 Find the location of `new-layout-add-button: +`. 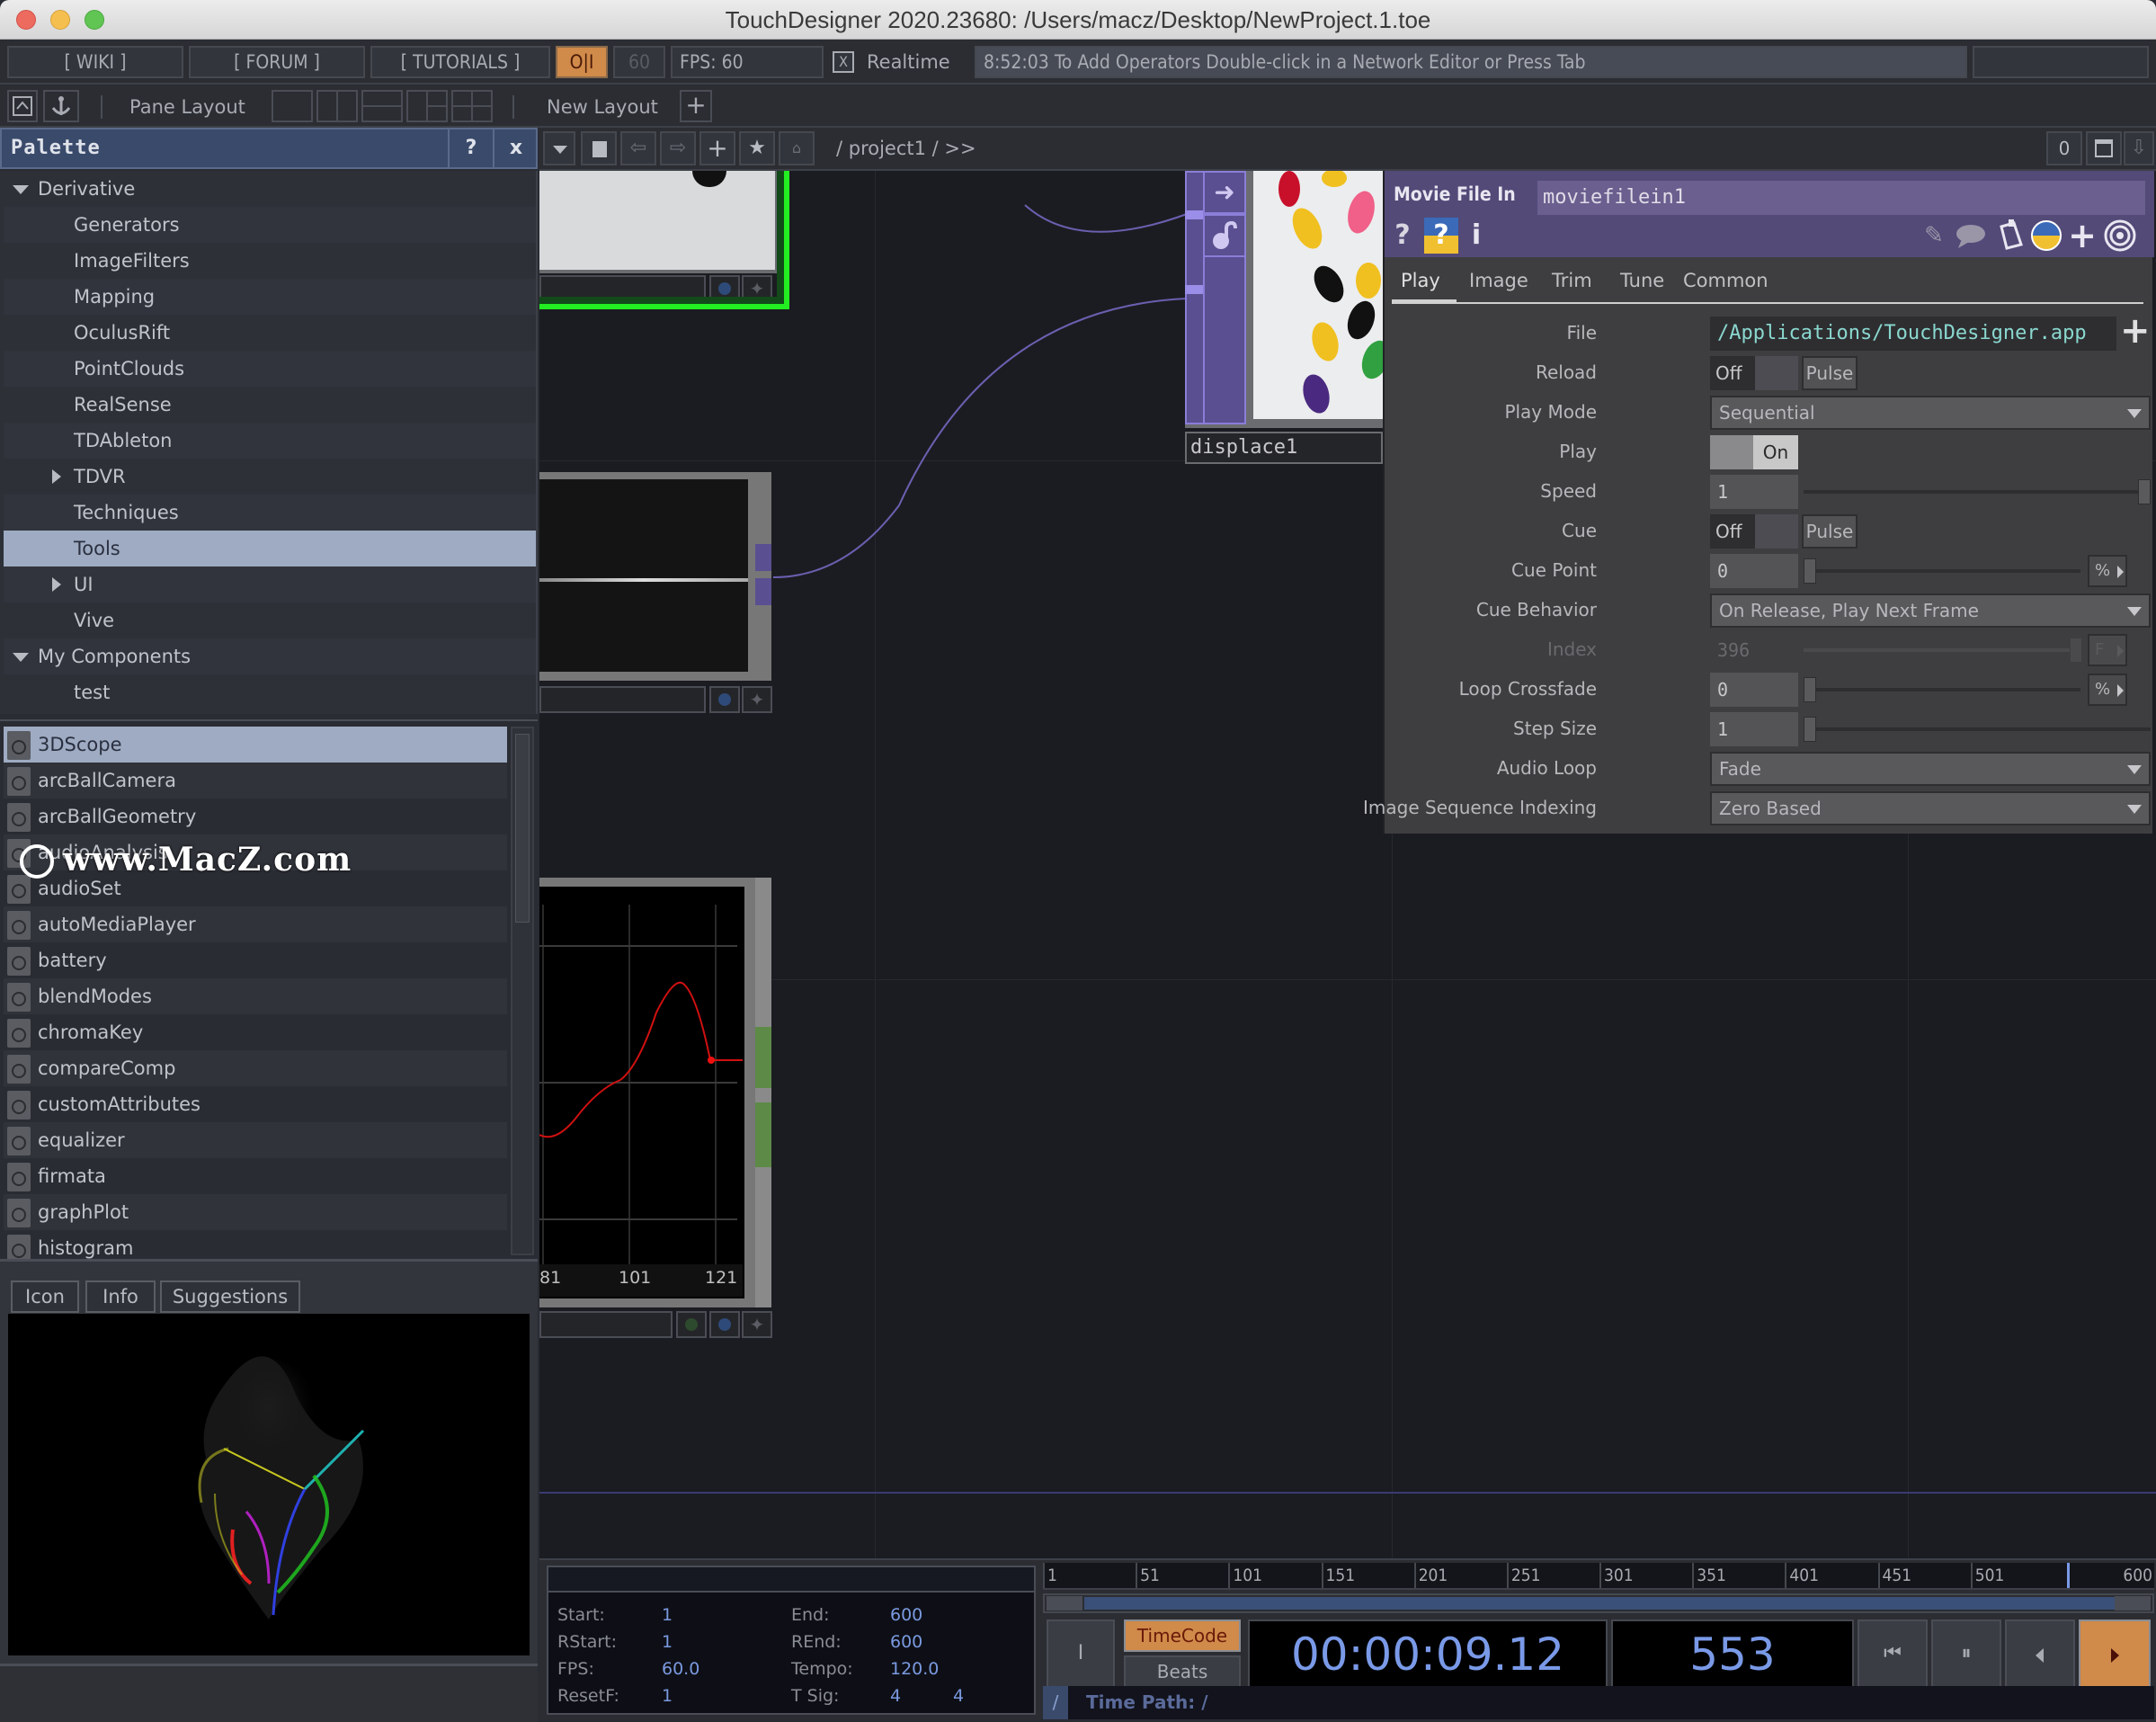

new-layout-add-button: + is located at coordinates (696, 106).